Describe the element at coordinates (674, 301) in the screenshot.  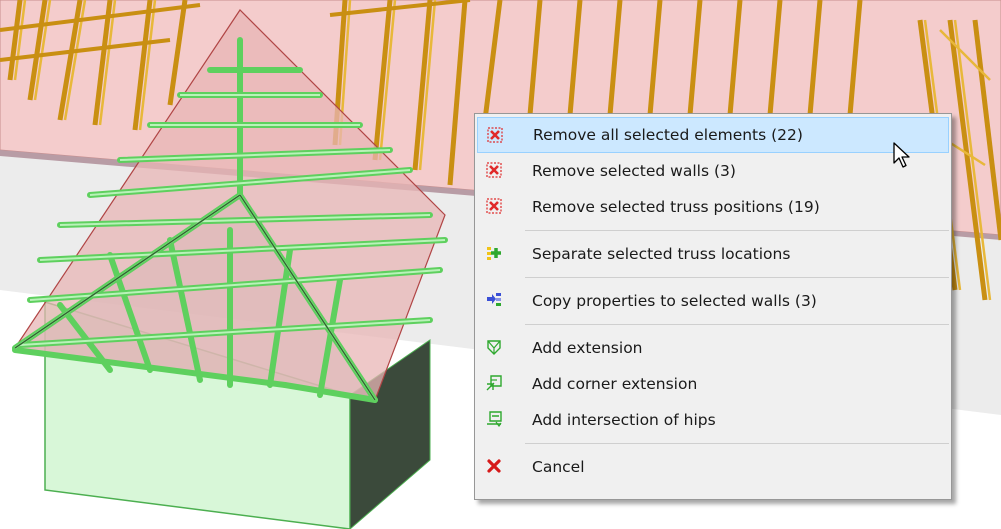
I see `menu-item-label: Copy properties to selected walls (3)` at that location.